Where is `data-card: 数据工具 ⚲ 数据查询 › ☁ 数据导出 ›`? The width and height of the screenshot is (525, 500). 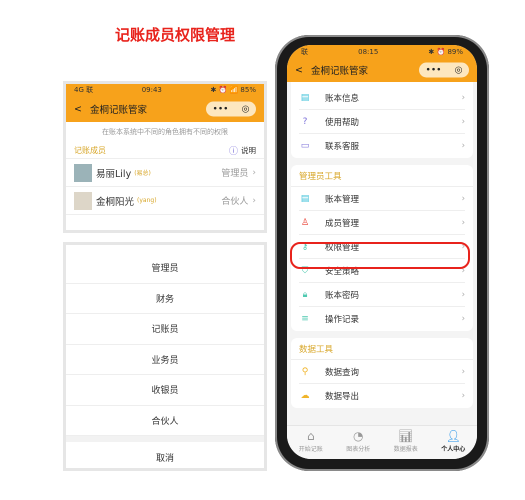 data-card: 数据工具 ⚲ 数据查询 › ☁ 数据导出 › is located at coordinates (382, 373).